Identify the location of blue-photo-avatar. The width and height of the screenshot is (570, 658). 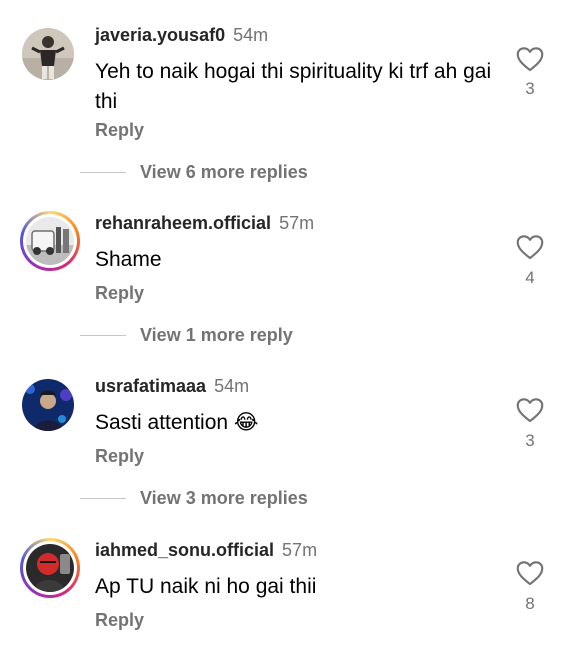
(48, 405).